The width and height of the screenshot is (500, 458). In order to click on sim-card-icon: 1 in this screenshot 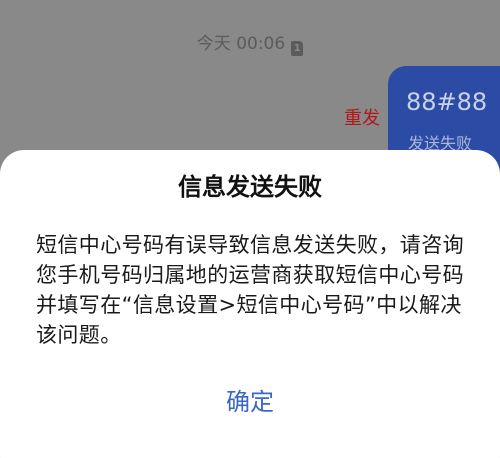, I will do `click(297, 48)`.